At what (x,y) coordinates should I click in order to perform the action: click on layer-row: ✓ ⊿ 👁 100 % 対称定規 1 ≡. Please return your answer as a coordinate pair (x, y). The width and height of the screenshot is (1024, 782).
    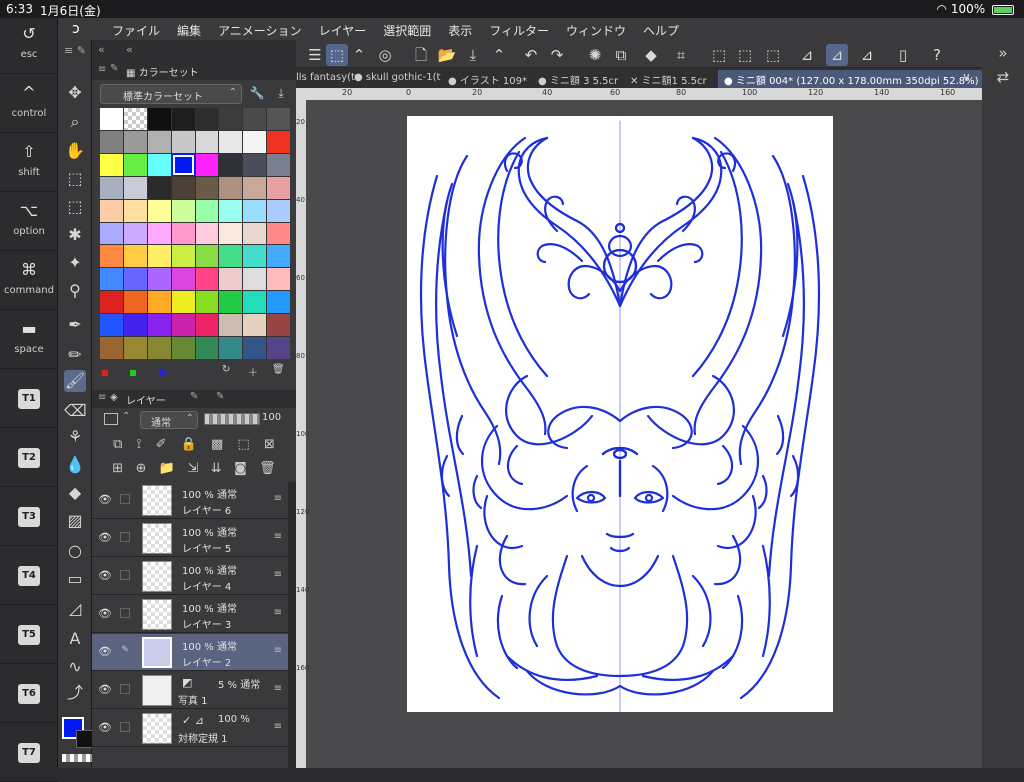
    Looking at the image, I should click on (190, 728).